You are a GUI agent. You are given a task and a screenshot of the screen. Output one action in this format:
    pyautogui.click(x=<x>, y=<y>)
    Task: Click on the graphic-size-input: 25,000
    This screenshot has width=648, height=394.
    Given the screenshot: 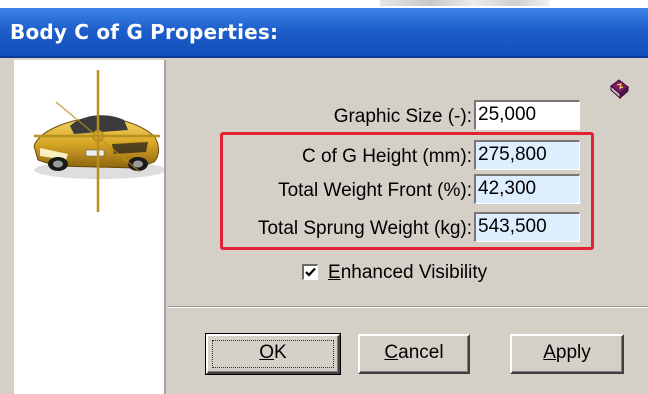 What is the action you would take?
    pyautogui.click(x=527, y=115)
    